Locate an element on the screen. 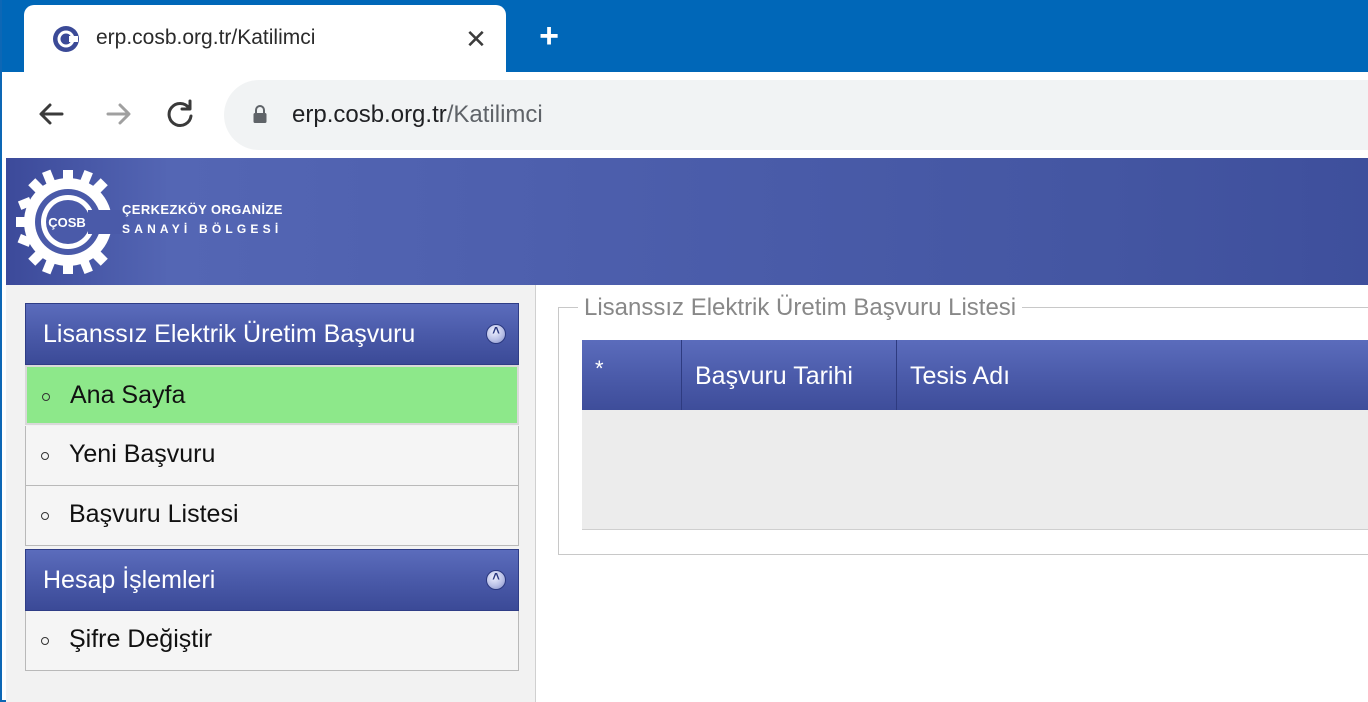 Image resolution: width=1368 pixels, height=702 pixels. sidebar-item-label: Başvuru Listesi is located at coordinates (154, 514).